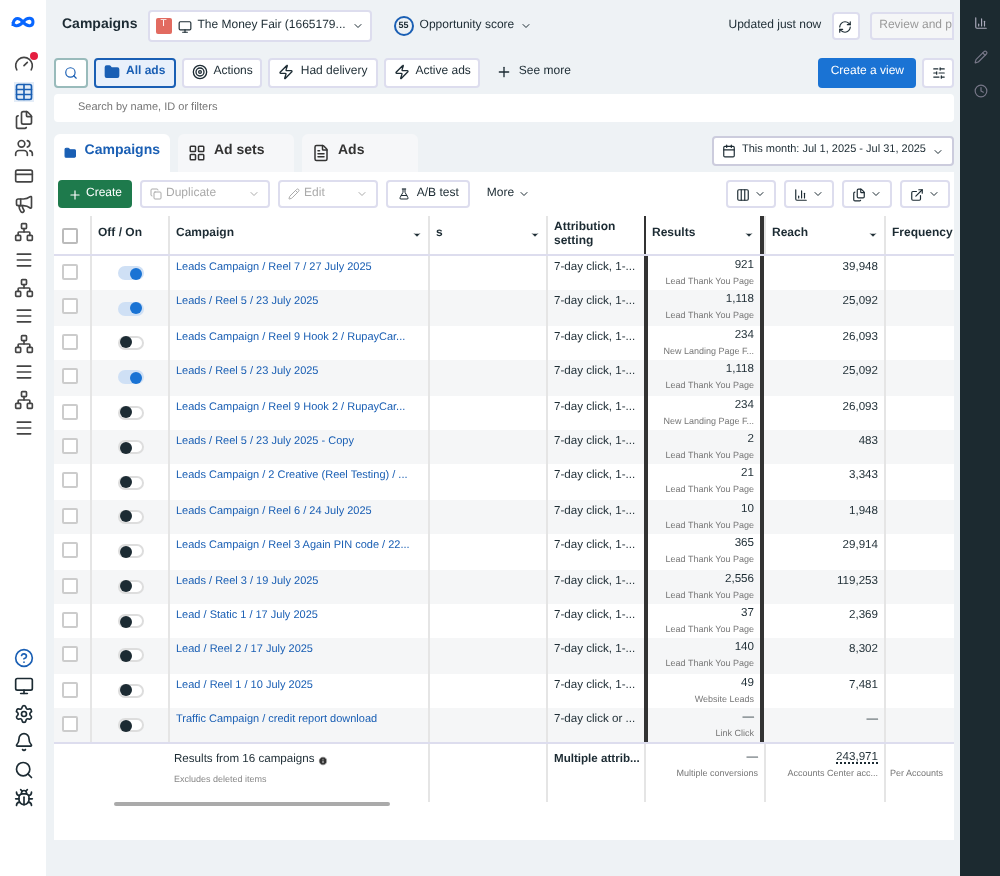 Image resolution: width=1000 pixels, height=876 pixels. Describe the element at coordinates (23, 204) in the screenshot. I see `megaphone-icon` at that location.